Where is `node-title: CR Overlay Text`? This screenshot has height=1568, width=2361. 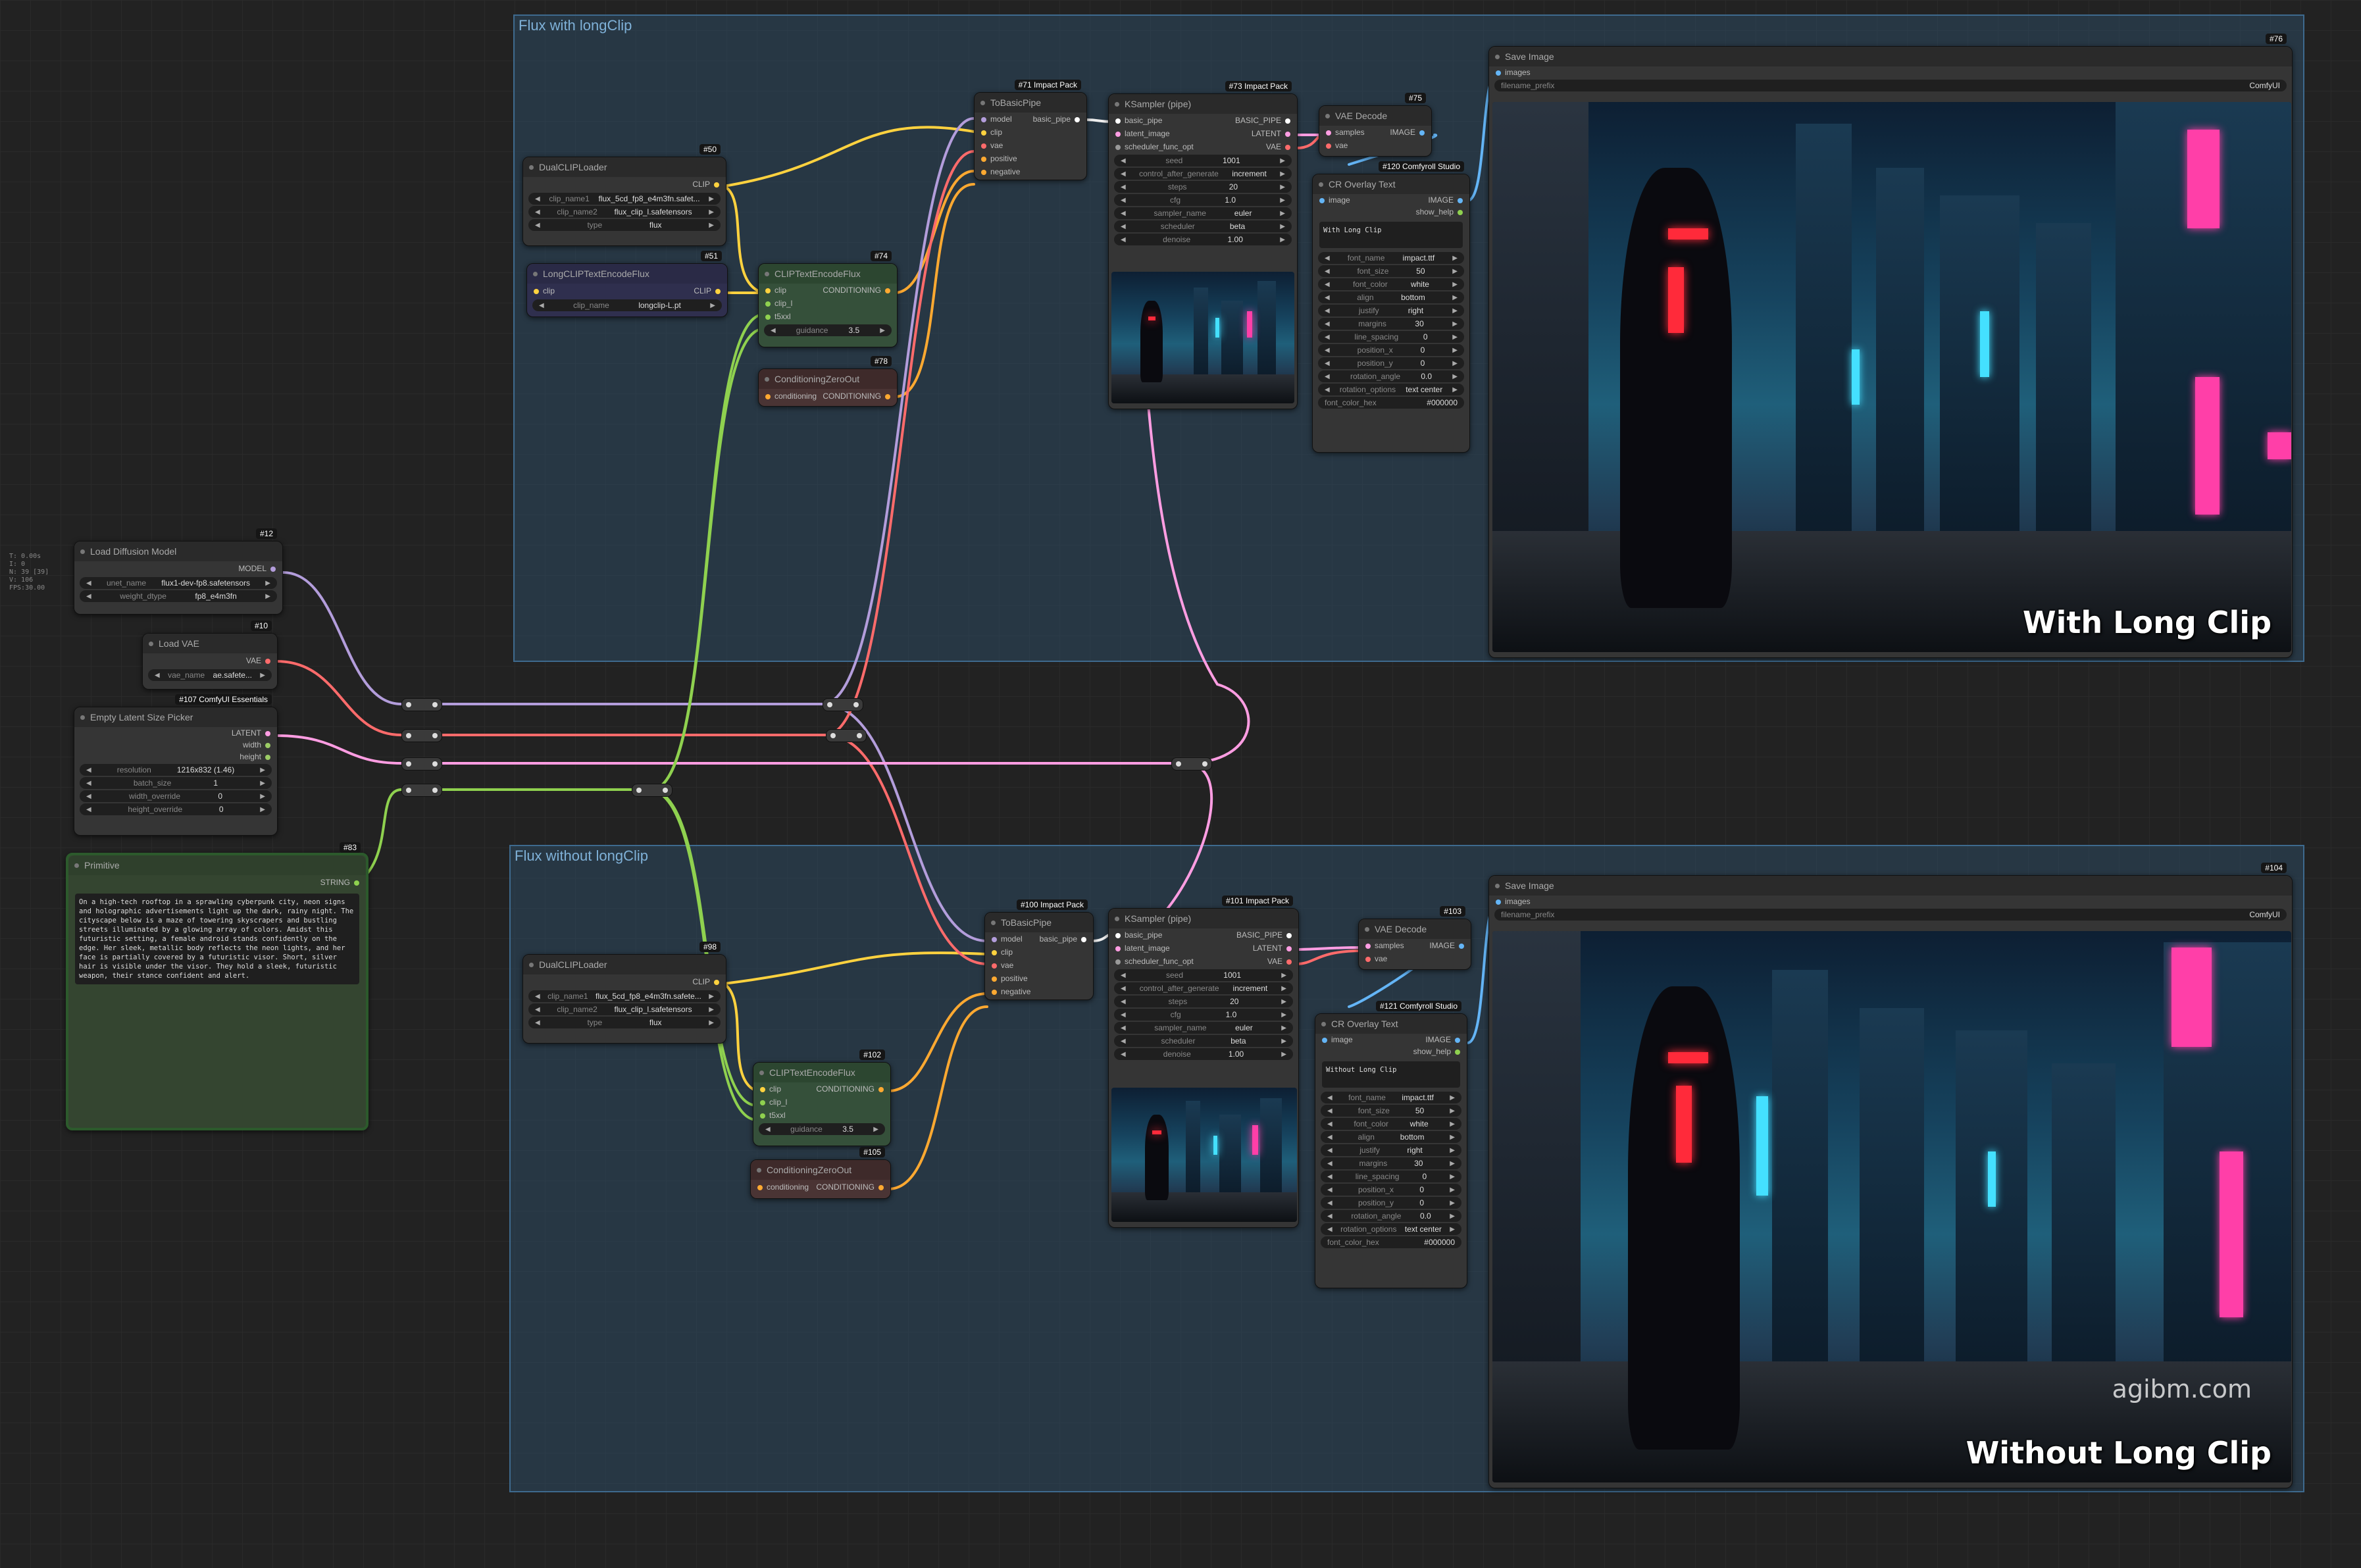
node-title: CR Overlay Text is located at coordinates (1391, 184).